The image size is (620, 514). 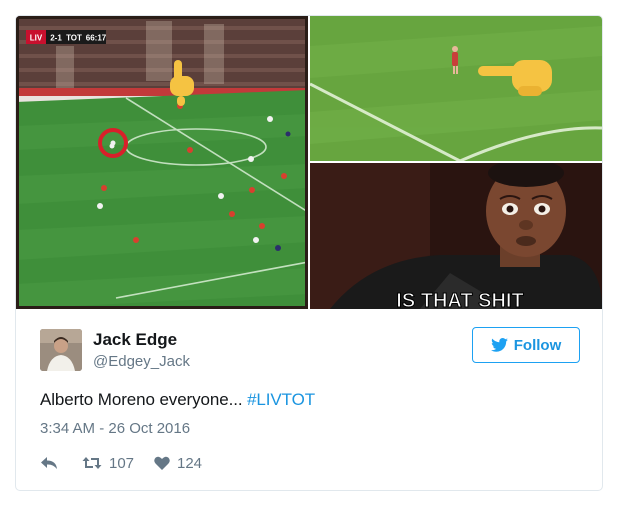 I want to click on tweet-author: Jack Edge @Edgey_Jack Follow, so click(x=310, y=350).